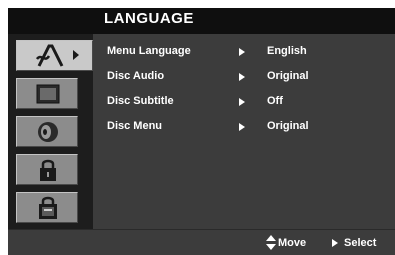 The width and height of the screenshot is (395, 255). What do you see at coordinates (76, 55) in the screenshot?
I see `active-tab-arrow-icon` at bounding box center [76, 55].